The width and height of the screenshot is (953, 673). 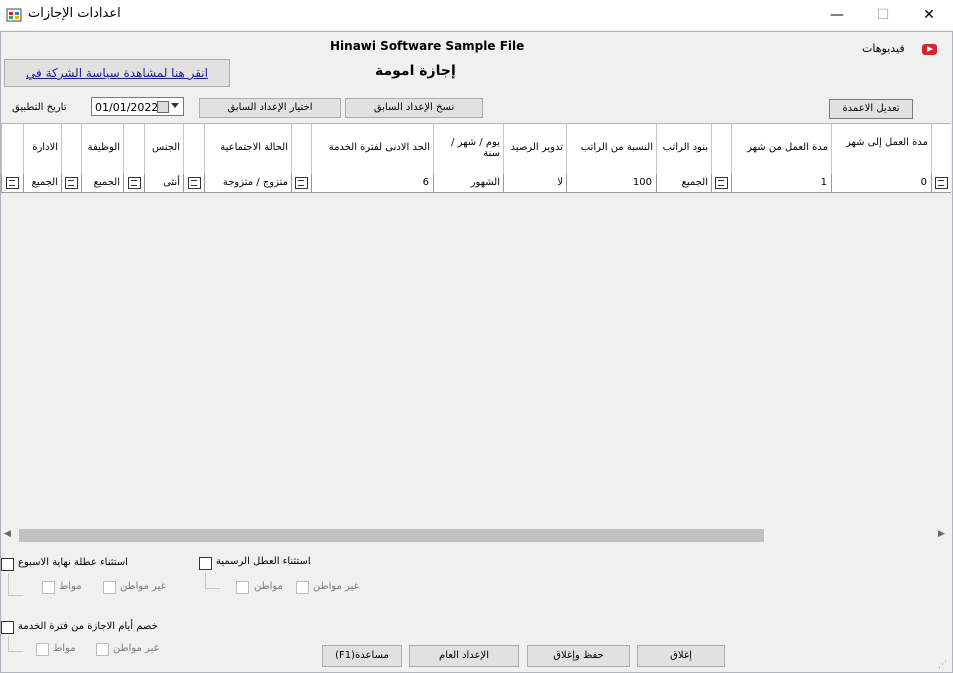 What do you see at coordinates (372, 149) in the screenshot?
I see `col-header-min-service: الحد الادنى لفترة الخدمة` at bounding box center [372, 149].